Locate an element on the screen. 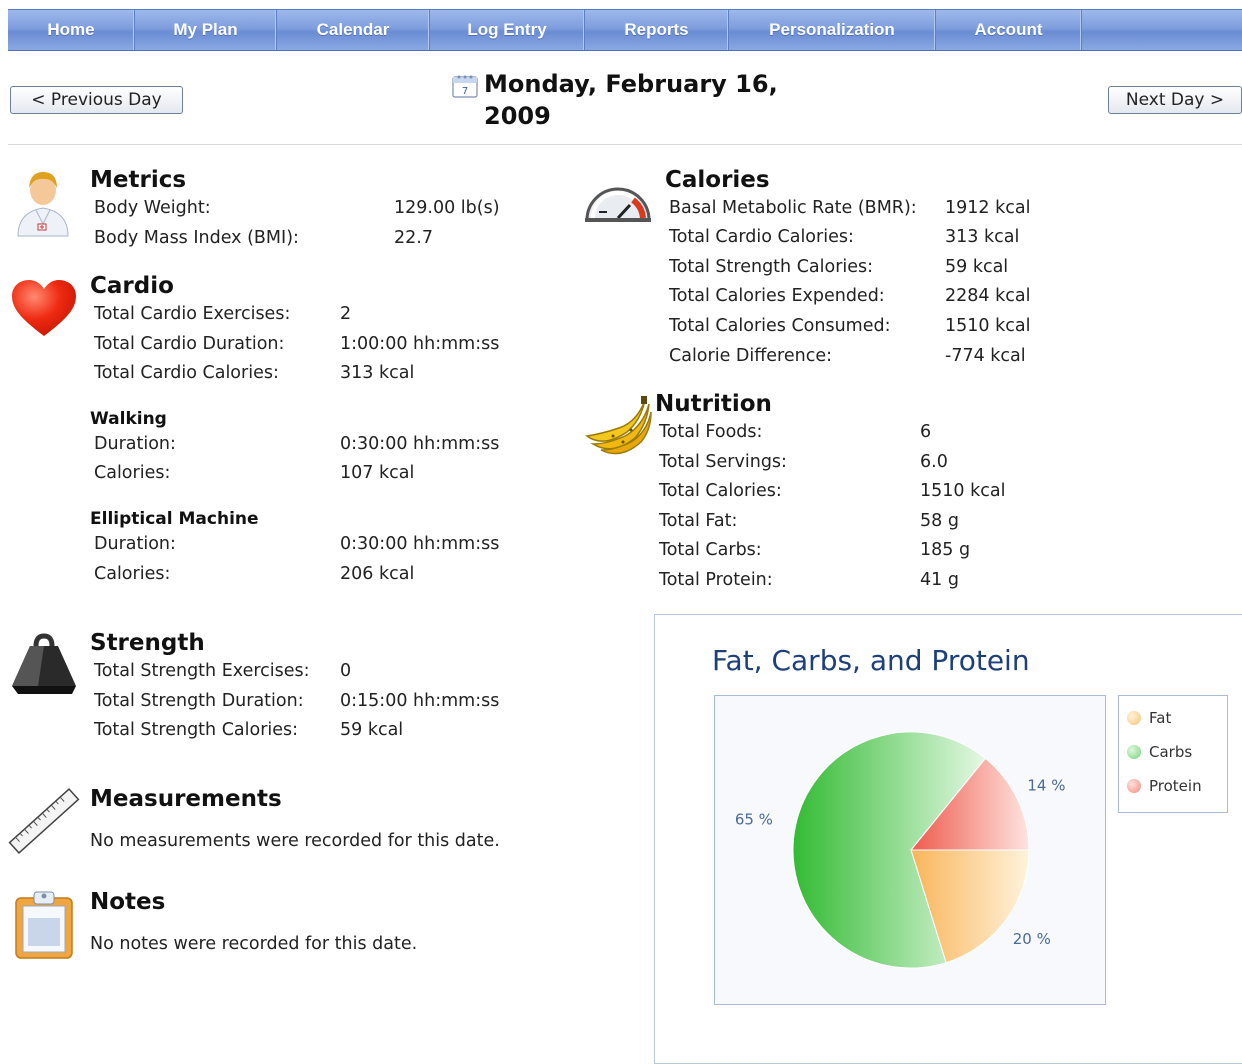  nutrition-value: 58 g is located at coordinates (939, 521).